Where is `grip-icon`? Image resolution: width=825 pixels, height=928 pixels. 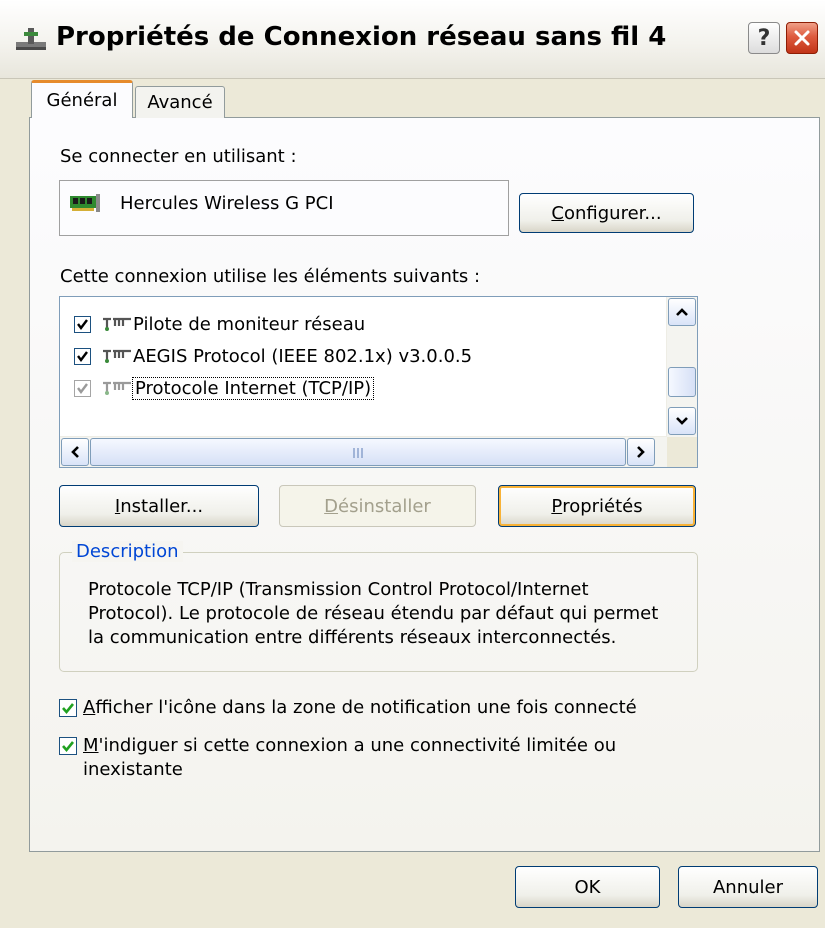
grip-icon is located at coordinates (358, 453).